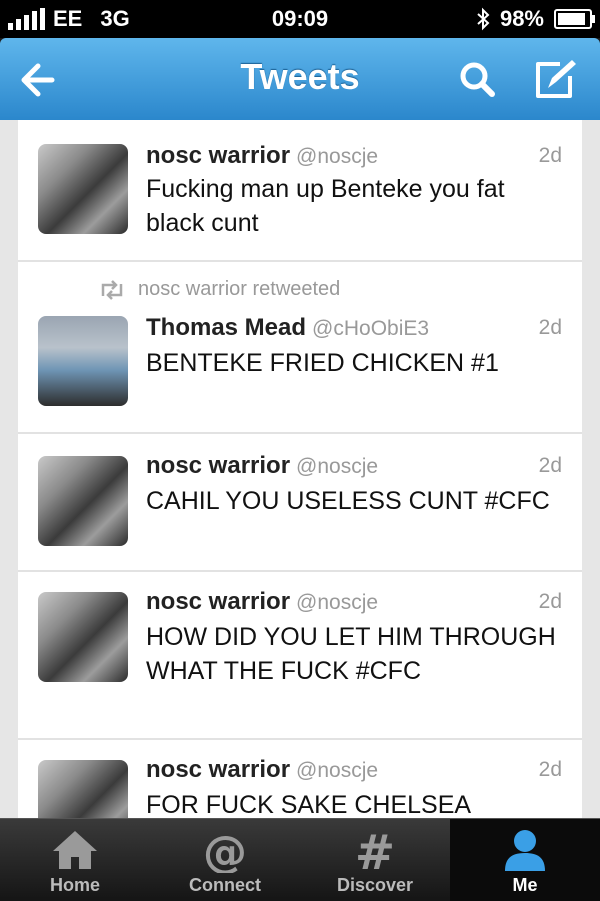  Describe the element at coordinates (371, 328) in the screenshot. I see `tweet-handle: @cHoObiE3` at that location.